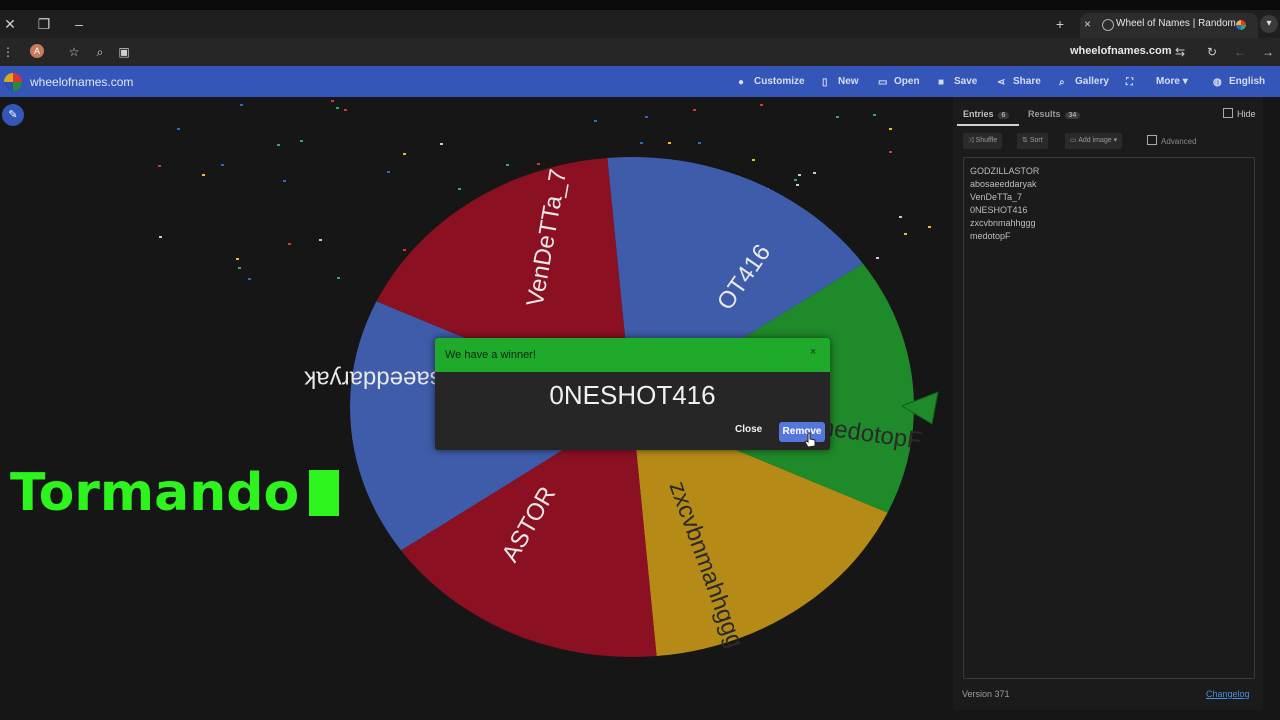 Image resolution: width=1280 pixels, height=720 pixels. I want to click on advanced-label: Advanced, so click(1179, 141).